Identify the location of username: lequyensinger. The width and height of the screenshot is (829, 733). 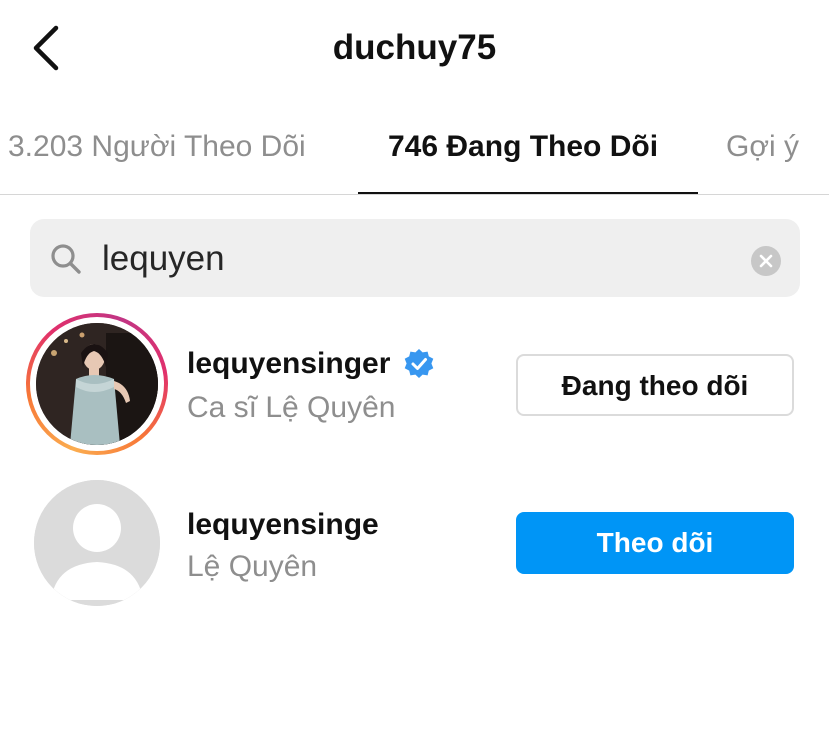
(288, 364).